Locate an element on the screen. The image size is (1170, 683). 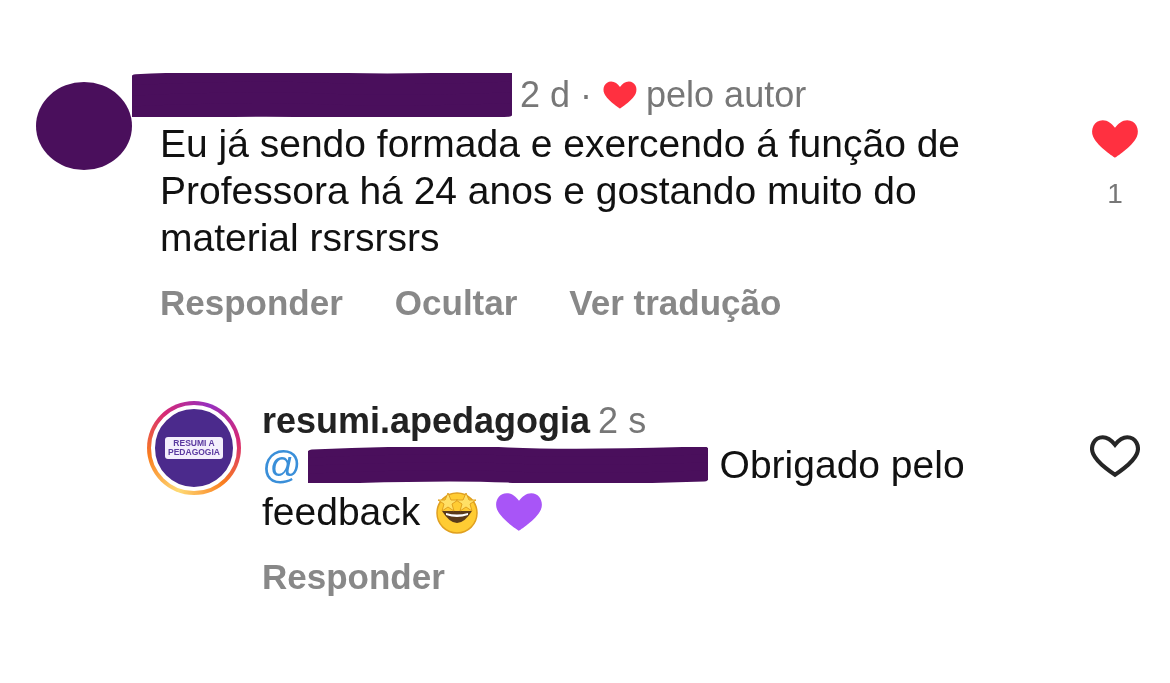
comment-time: 2 d is located at coordinates (545, 95).